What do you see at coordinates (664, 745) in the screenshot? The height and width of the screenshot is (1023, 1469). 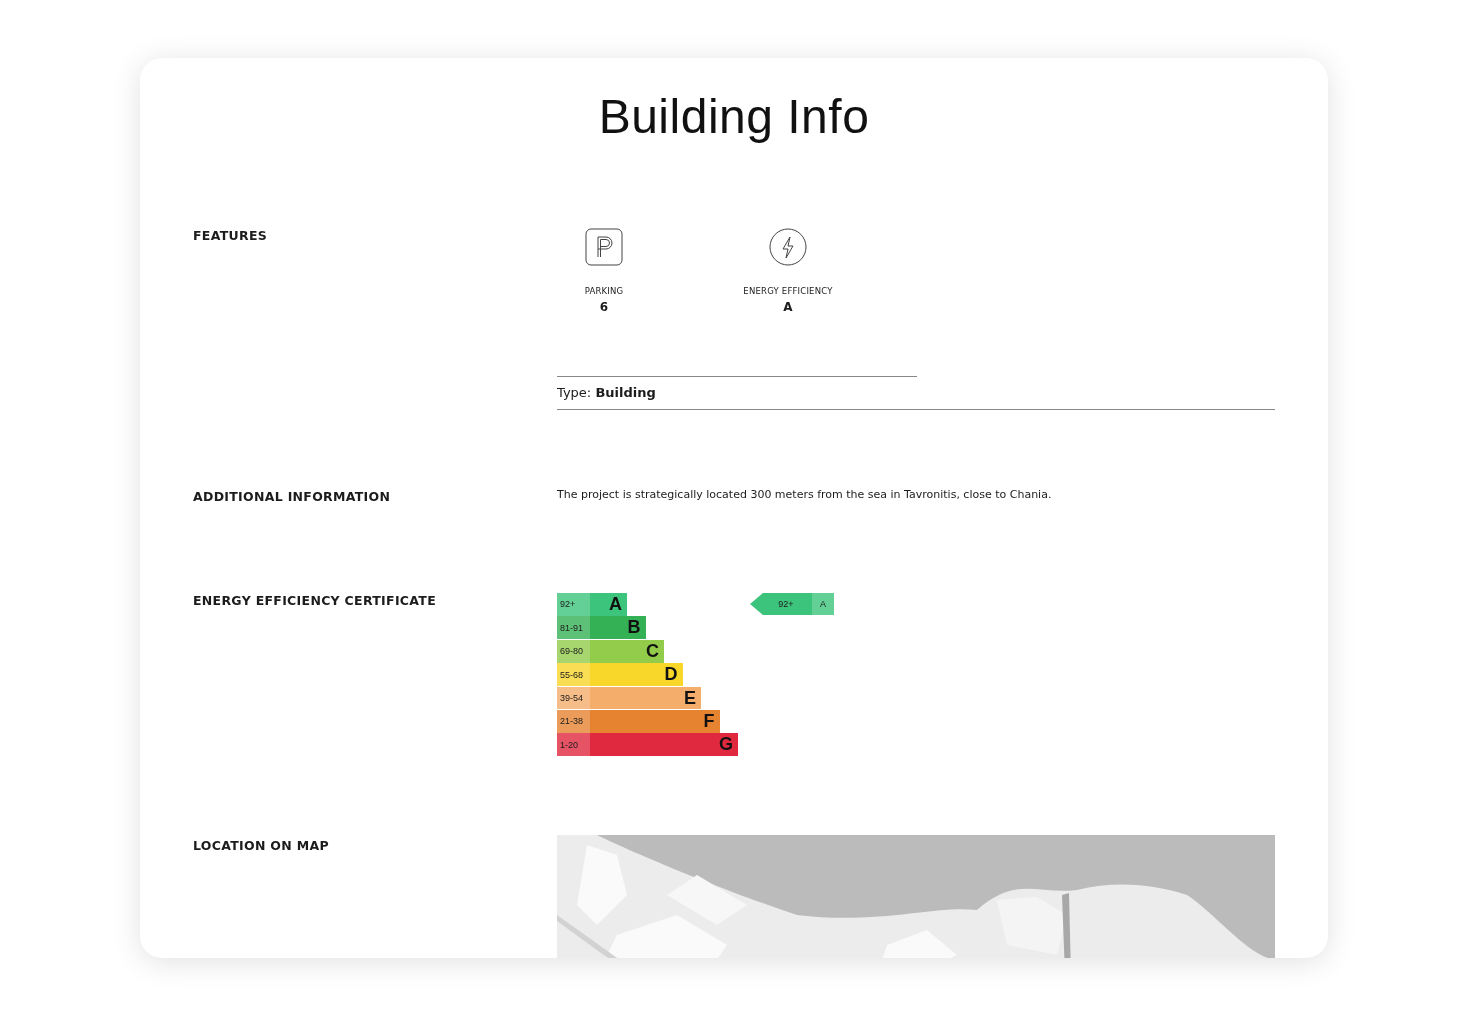 I see `rating-bar: G` at bounding box center [664, 745].